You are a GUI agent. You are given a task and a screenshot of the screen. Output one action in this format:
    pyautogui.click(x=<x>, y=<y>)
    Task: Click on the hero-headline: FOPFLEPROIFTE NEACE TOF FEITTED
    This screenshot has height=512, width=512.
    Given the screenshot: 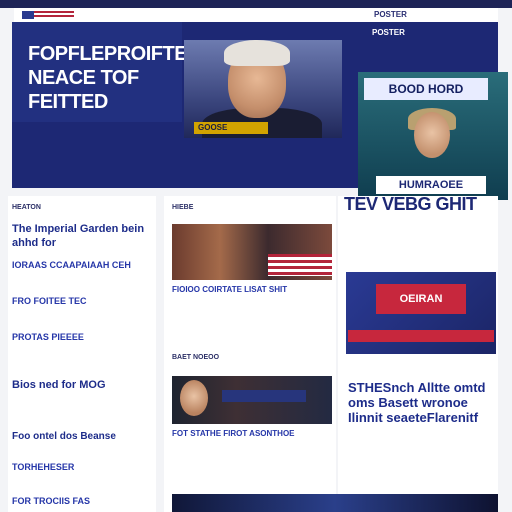 What is the action you would take?
    pyautogui.click(x=108, y=78)
    